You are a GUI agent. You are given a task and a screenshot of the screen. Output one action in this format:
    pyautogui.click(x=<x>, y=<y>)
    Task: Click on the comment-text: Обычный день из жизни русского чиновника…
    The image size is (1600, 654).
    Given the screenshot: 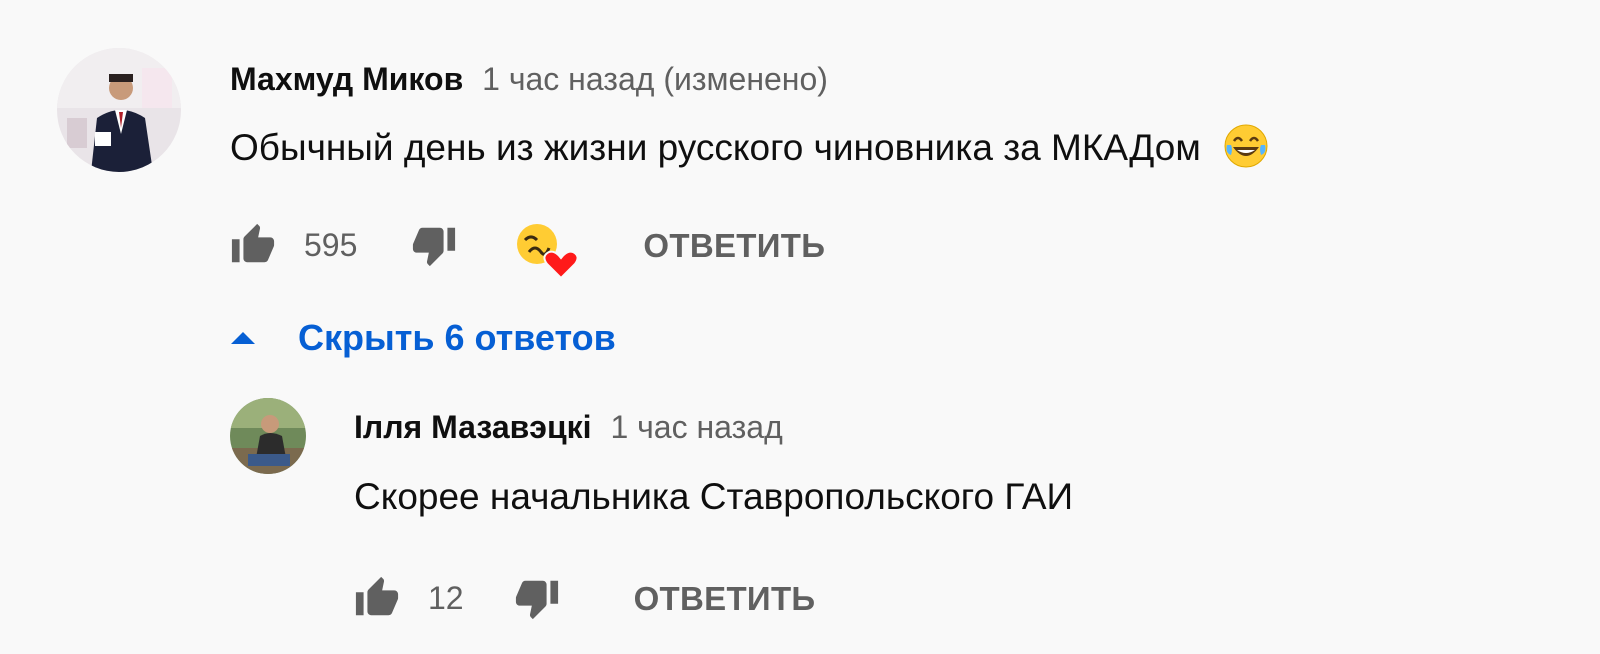 What is the action you would take?
    pyautogui.click(x=749, y=148)
    